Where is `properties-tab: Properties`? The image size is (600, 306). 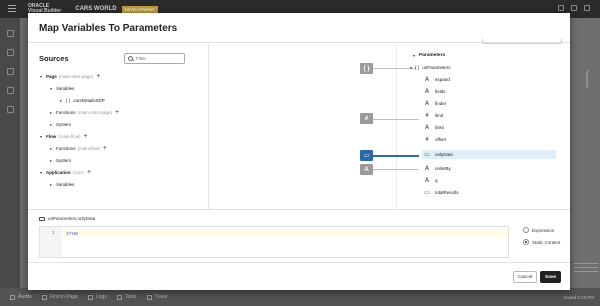 properties-tab: Properties is located at coordinates (587, 79).